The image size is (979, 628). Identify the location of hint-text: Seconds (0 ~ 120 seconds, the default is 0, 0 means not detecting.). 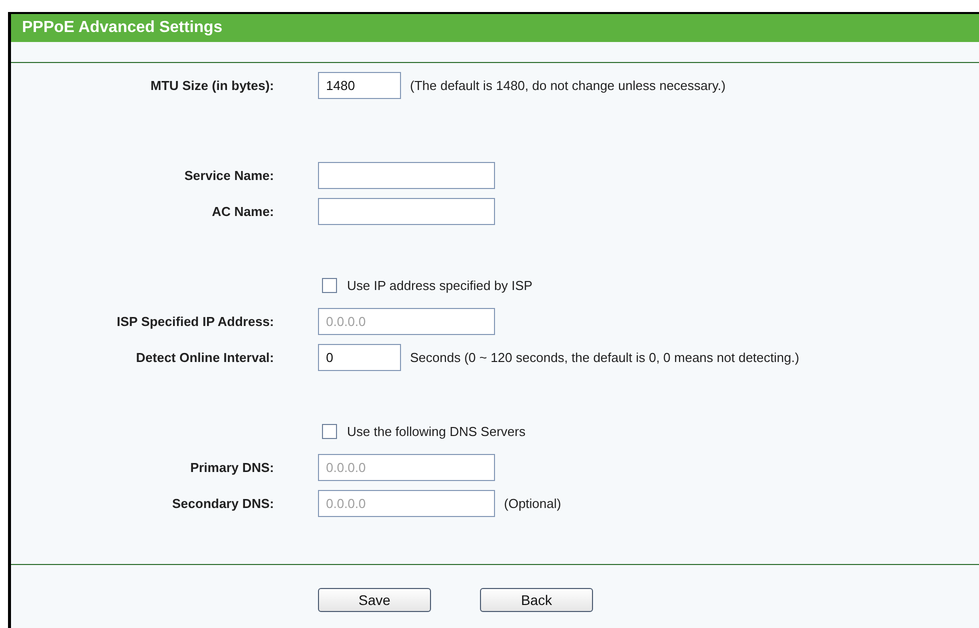
(605, 357).